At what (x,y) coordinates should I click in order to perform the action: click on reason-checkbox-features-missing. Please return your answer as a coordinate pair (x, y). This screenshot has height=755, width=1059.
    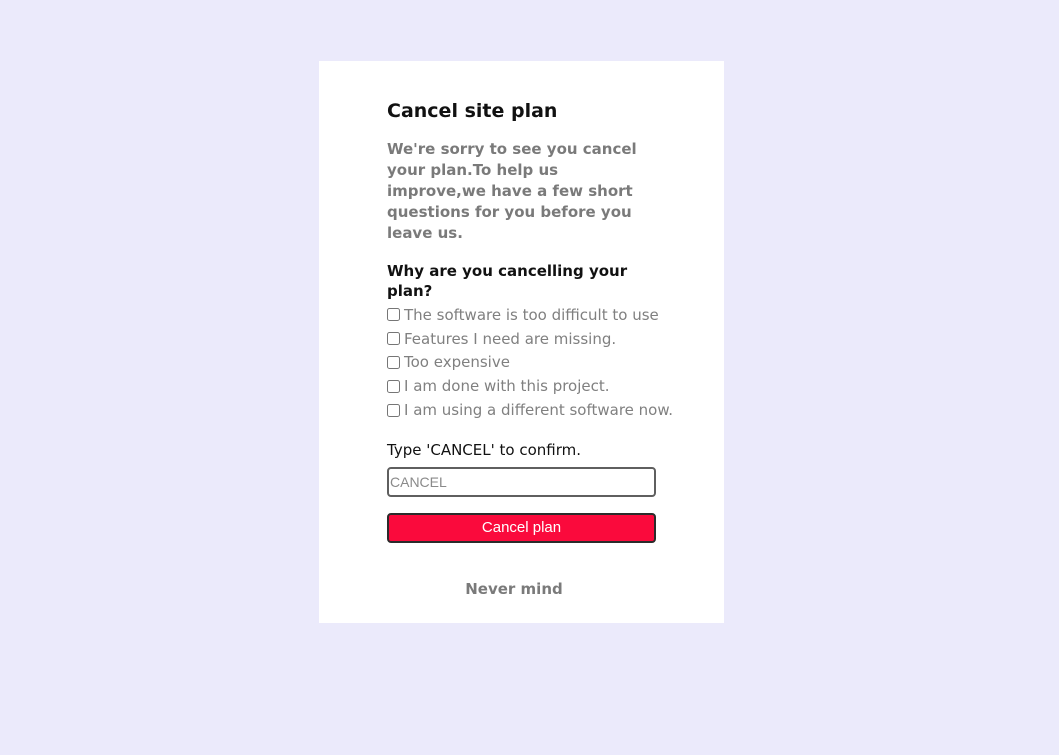
    Looking at the image, I should click on (393, 339).